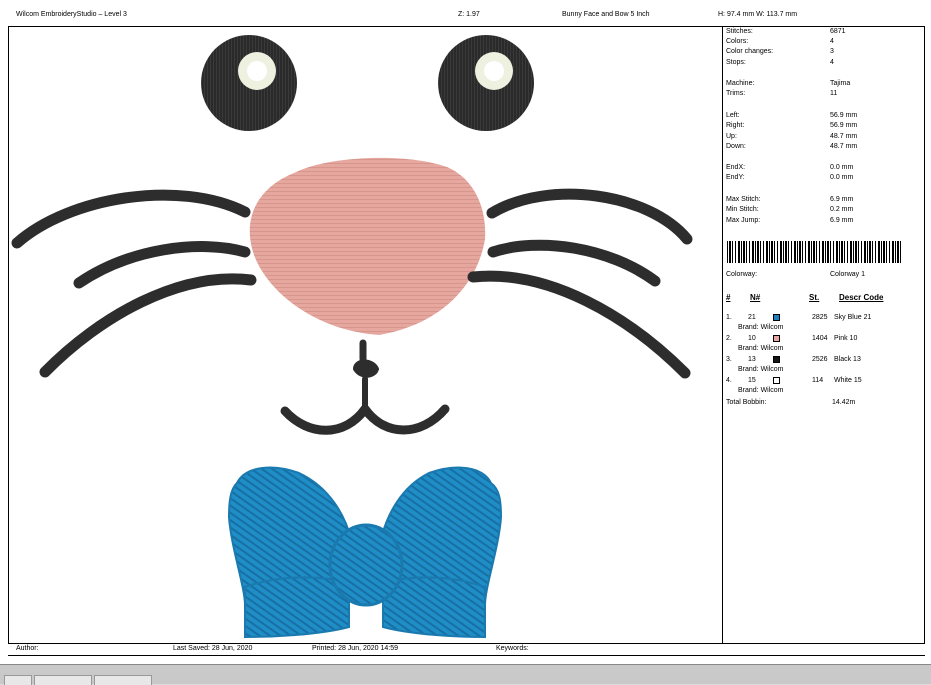 Image resolution: width=931 pixels, height=685 pixels. What do you see at coordinates (758, 14) in the screenshot?
I see `design-size: H: 97.4 mm W: 113.7 mm` at bounding box center [758, 14].